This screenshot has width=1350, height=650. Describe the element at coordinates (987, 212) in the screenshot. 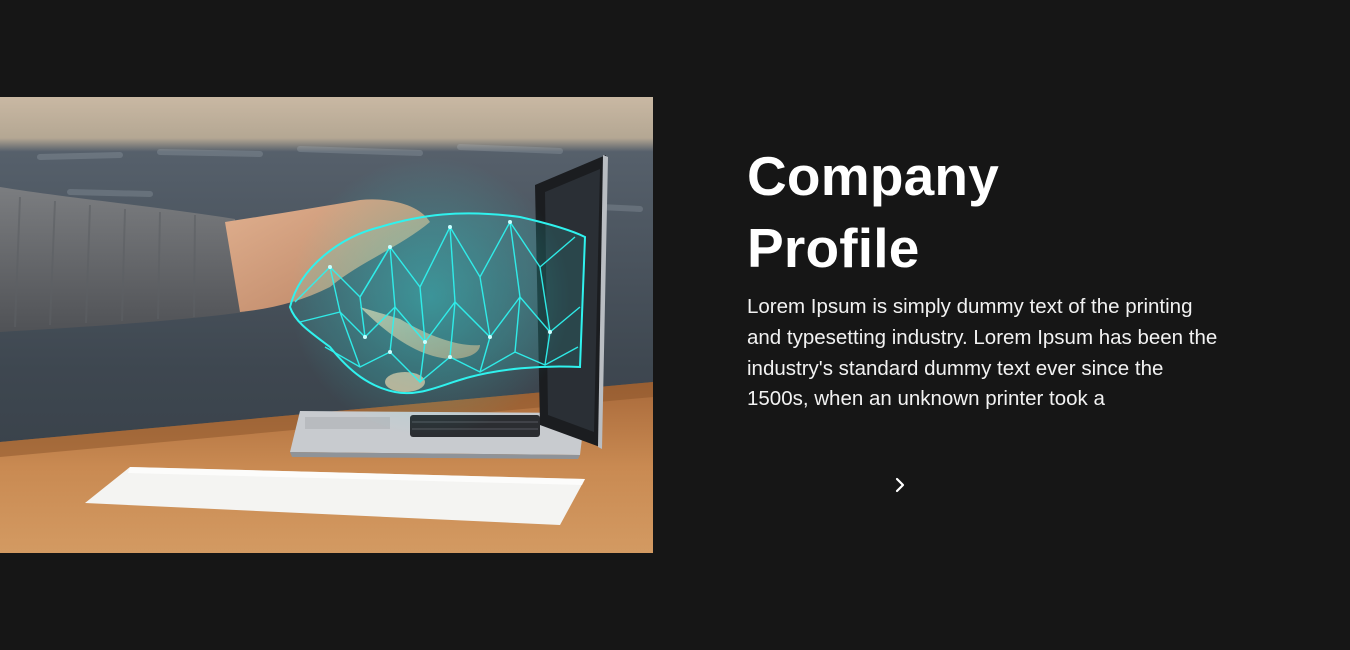

I see `page-title: Company Profile` at that location.